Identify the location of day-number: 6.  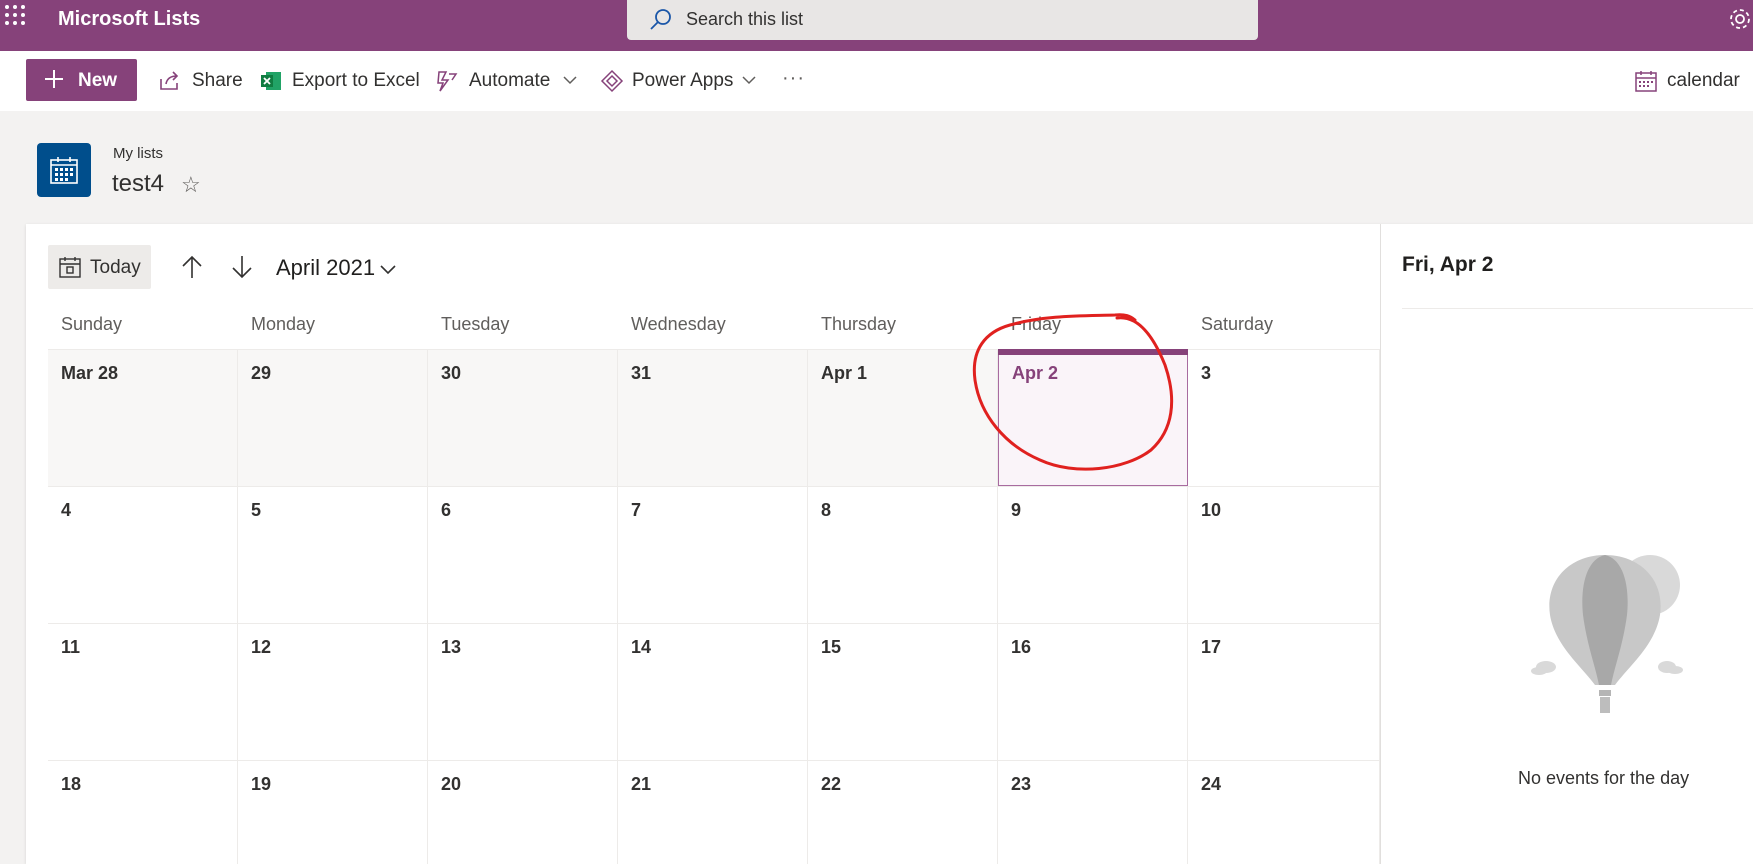
(446, 510).